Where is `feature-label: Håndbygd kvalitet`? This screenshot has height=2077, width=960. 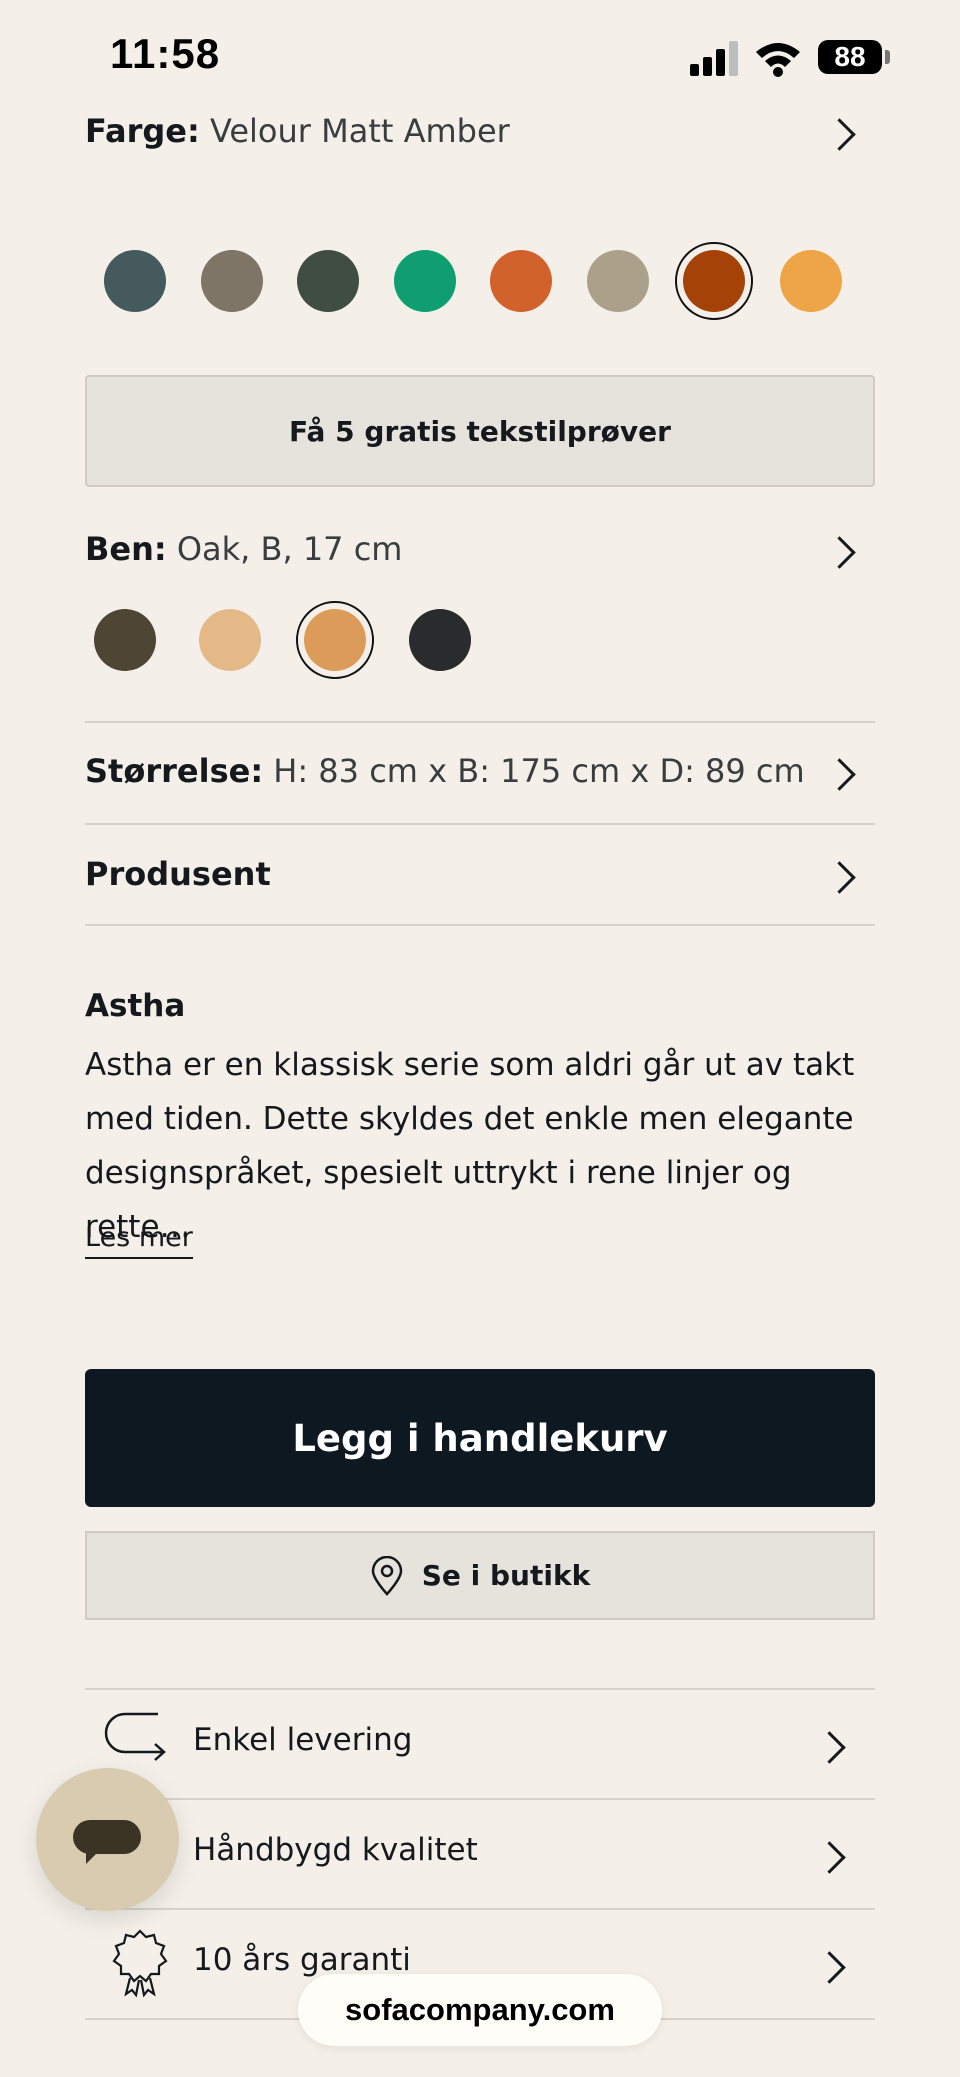 feature-label: Håndbygd kvalitet is located at coordinates (335, 1850).